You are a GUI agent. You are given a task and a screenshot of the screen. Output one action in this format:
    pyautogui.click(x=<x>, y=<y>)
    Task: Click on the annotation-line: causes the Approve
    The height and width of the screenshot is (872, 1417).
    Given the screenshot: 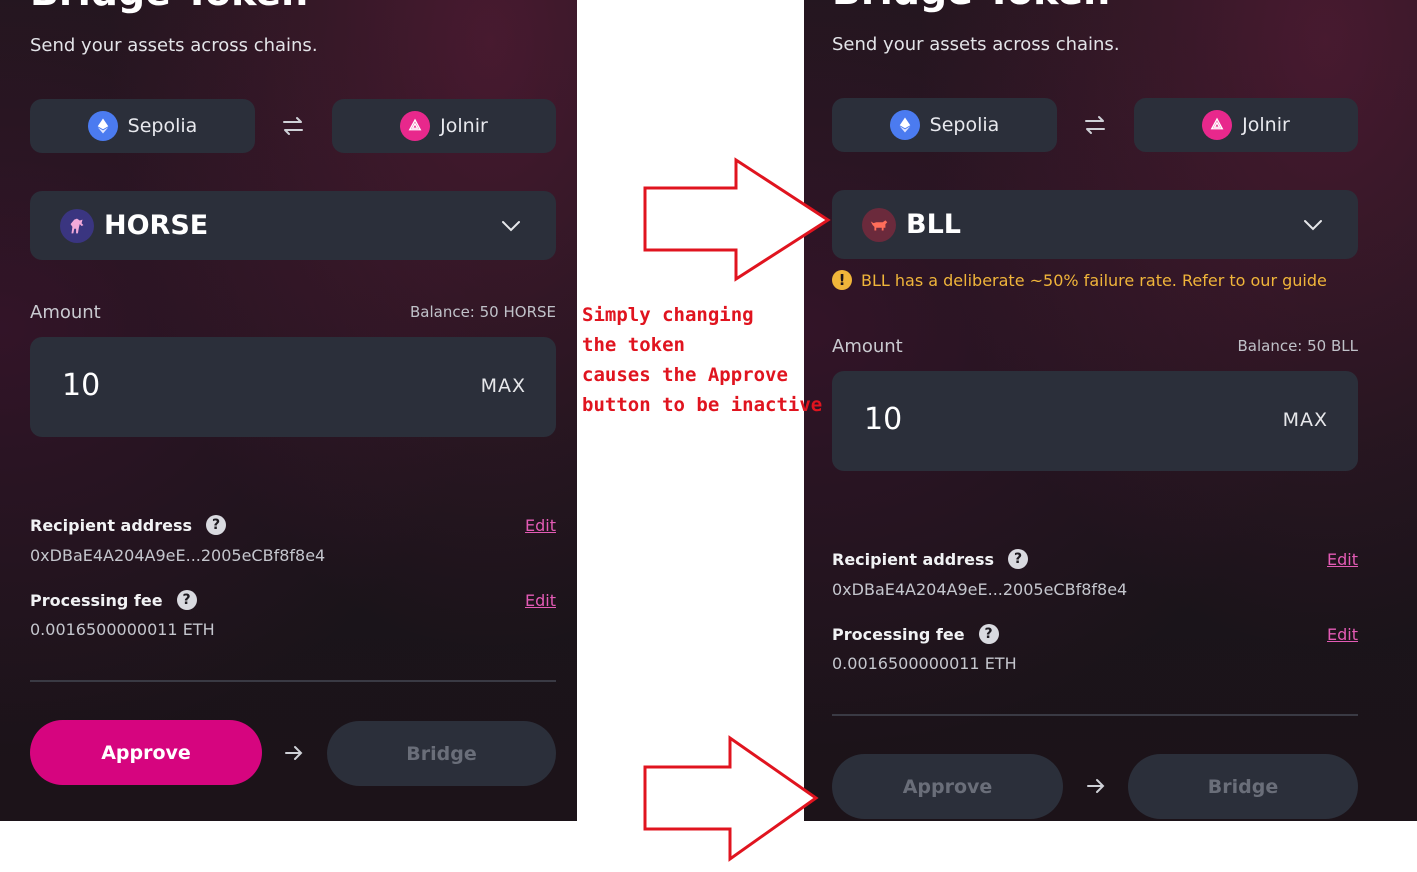 What is the action you would take?
    pyautogui.click(x=685, y=375)
    